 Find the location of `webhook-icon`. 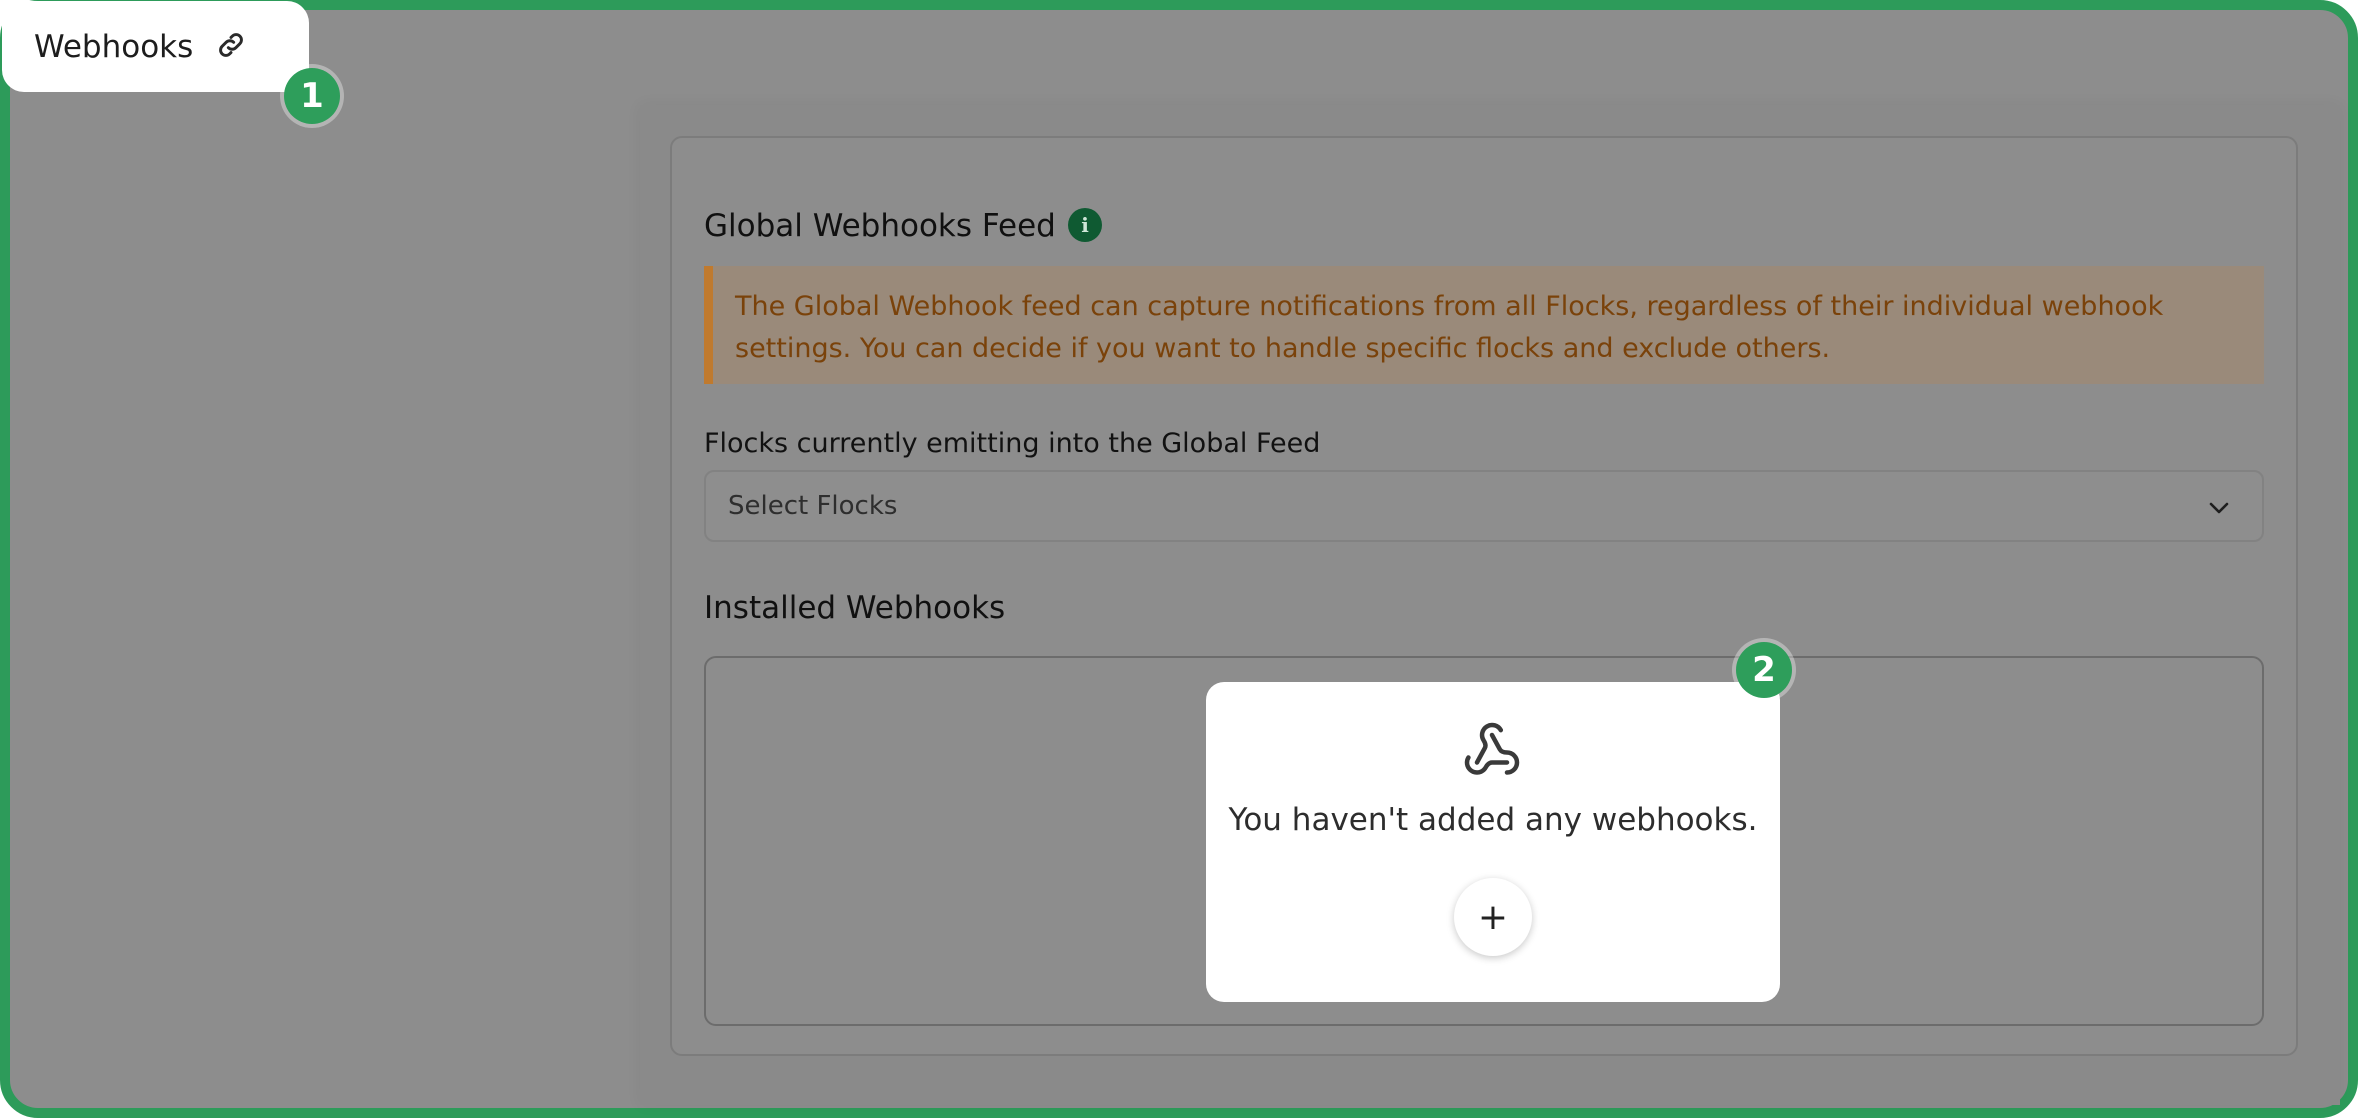

webhook-icon is located at coordinates (1492, 748).